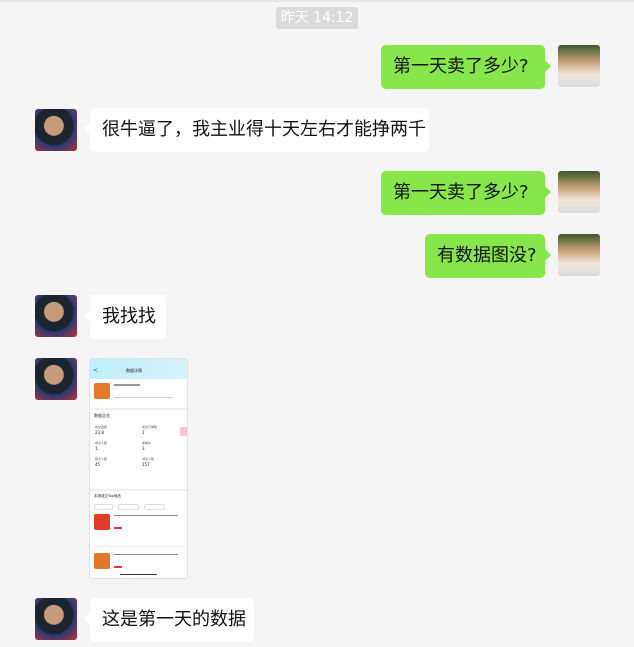 The image size is (634, 647). Describe the element at coordinates (98, 464) in the screenshot. I see `stat-value: 45` at that location.